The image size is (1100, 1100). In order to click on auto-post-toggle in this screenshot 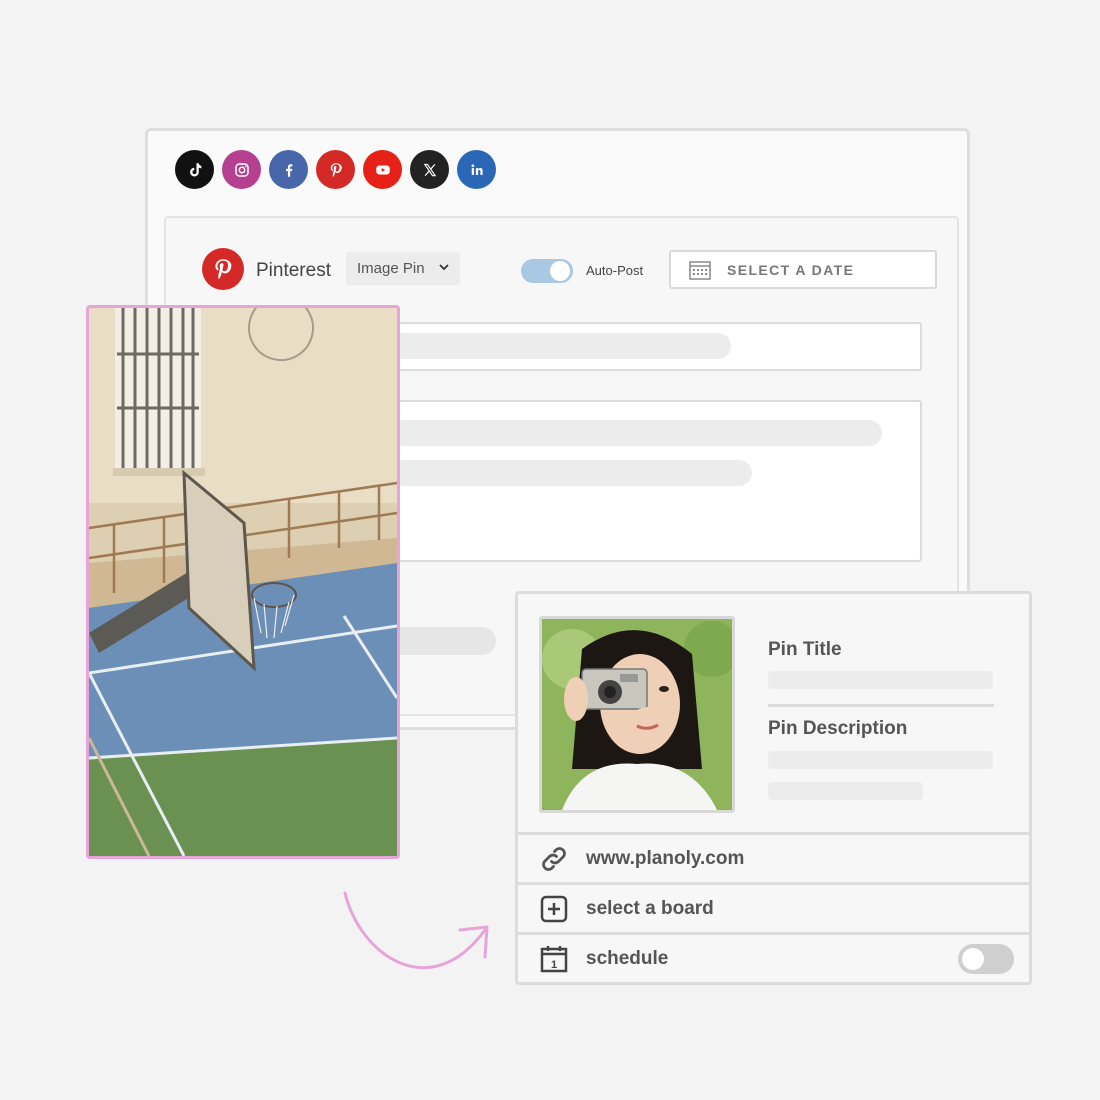, I will do `click(547, 271)`.